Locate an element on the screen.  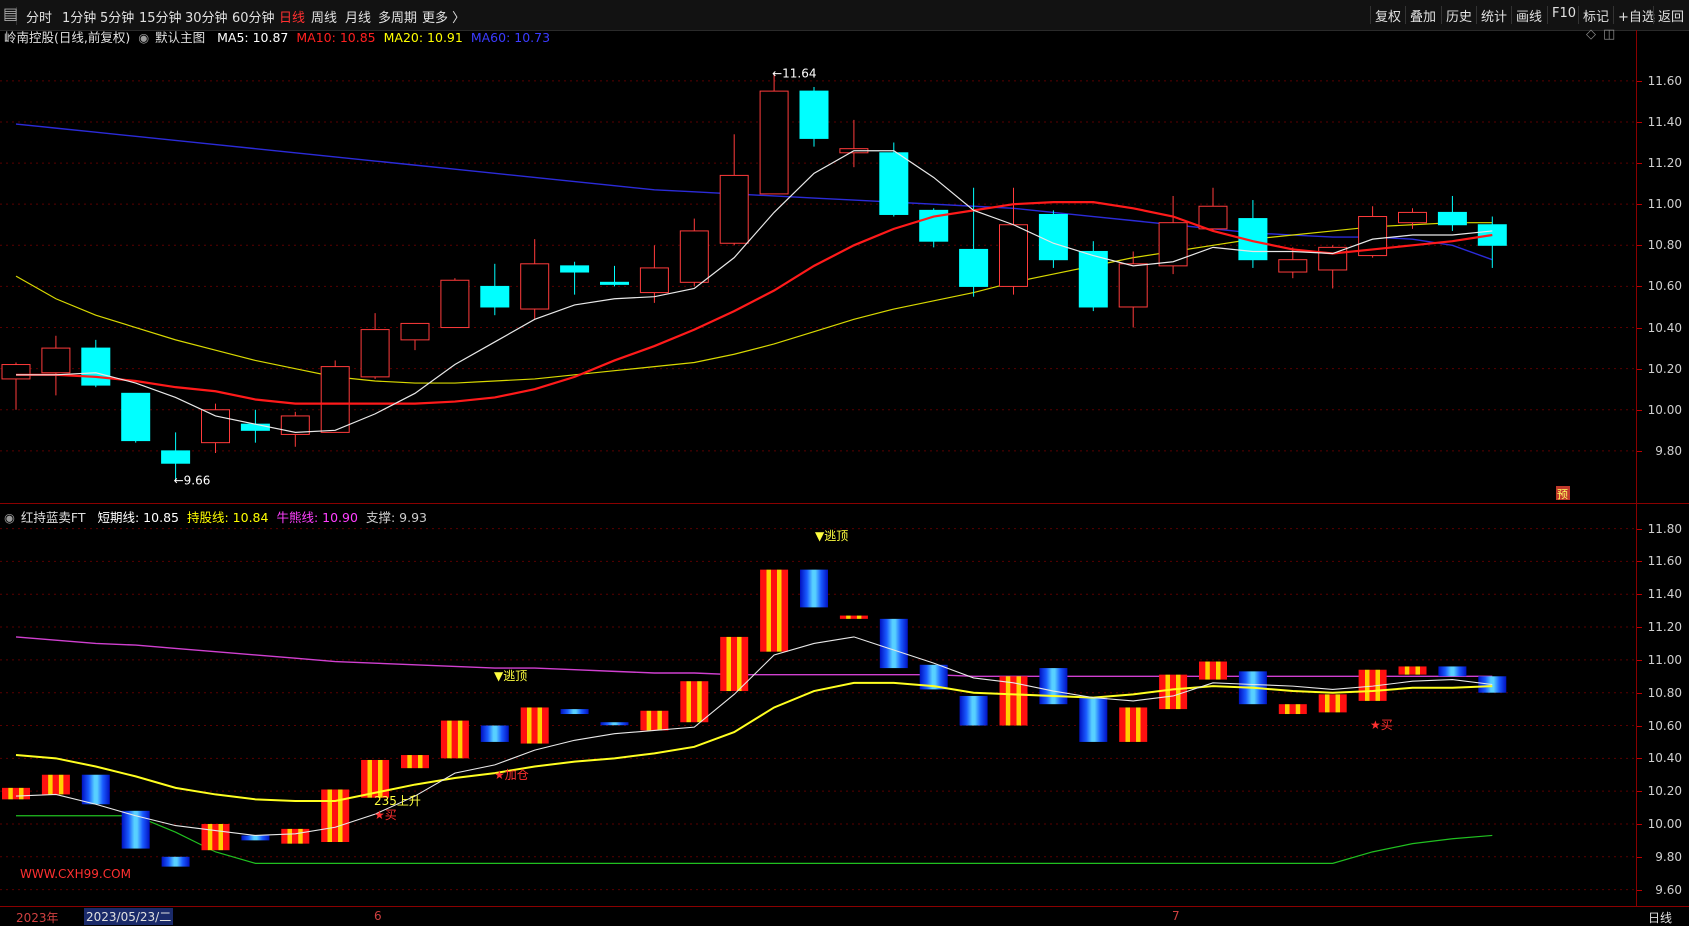
price-tick-label: 11.60 is located at coordinates (1664, 80).